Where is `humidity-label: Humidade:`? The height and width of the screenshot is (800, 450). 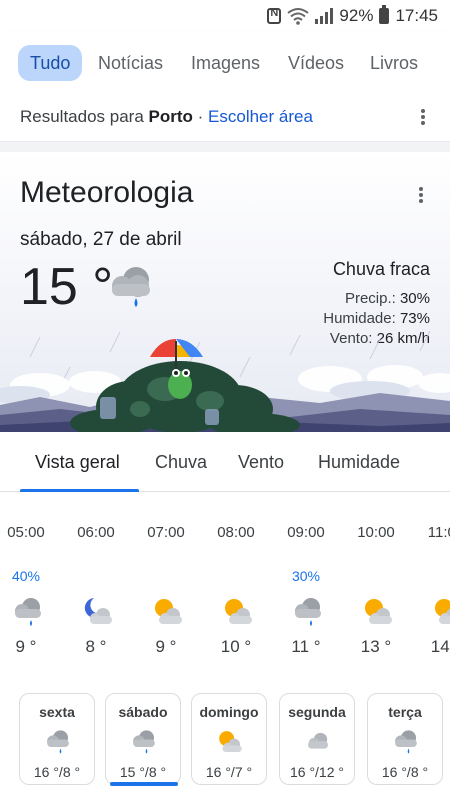
humidity-label: Humidade: is located at coordinates (361, 318).